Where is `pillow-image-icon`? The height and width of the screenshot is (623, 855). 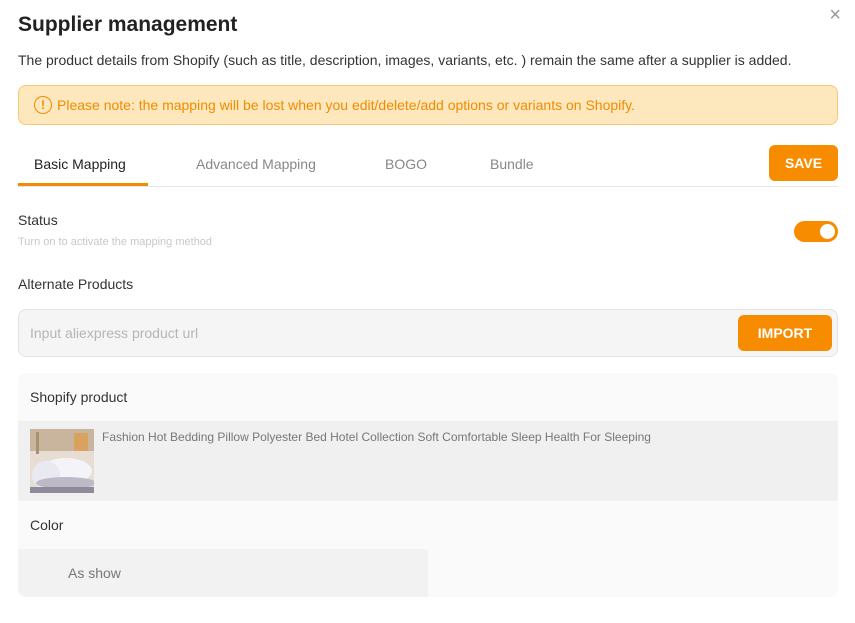 pillow-image-icon is located at coordinates (62, 461).